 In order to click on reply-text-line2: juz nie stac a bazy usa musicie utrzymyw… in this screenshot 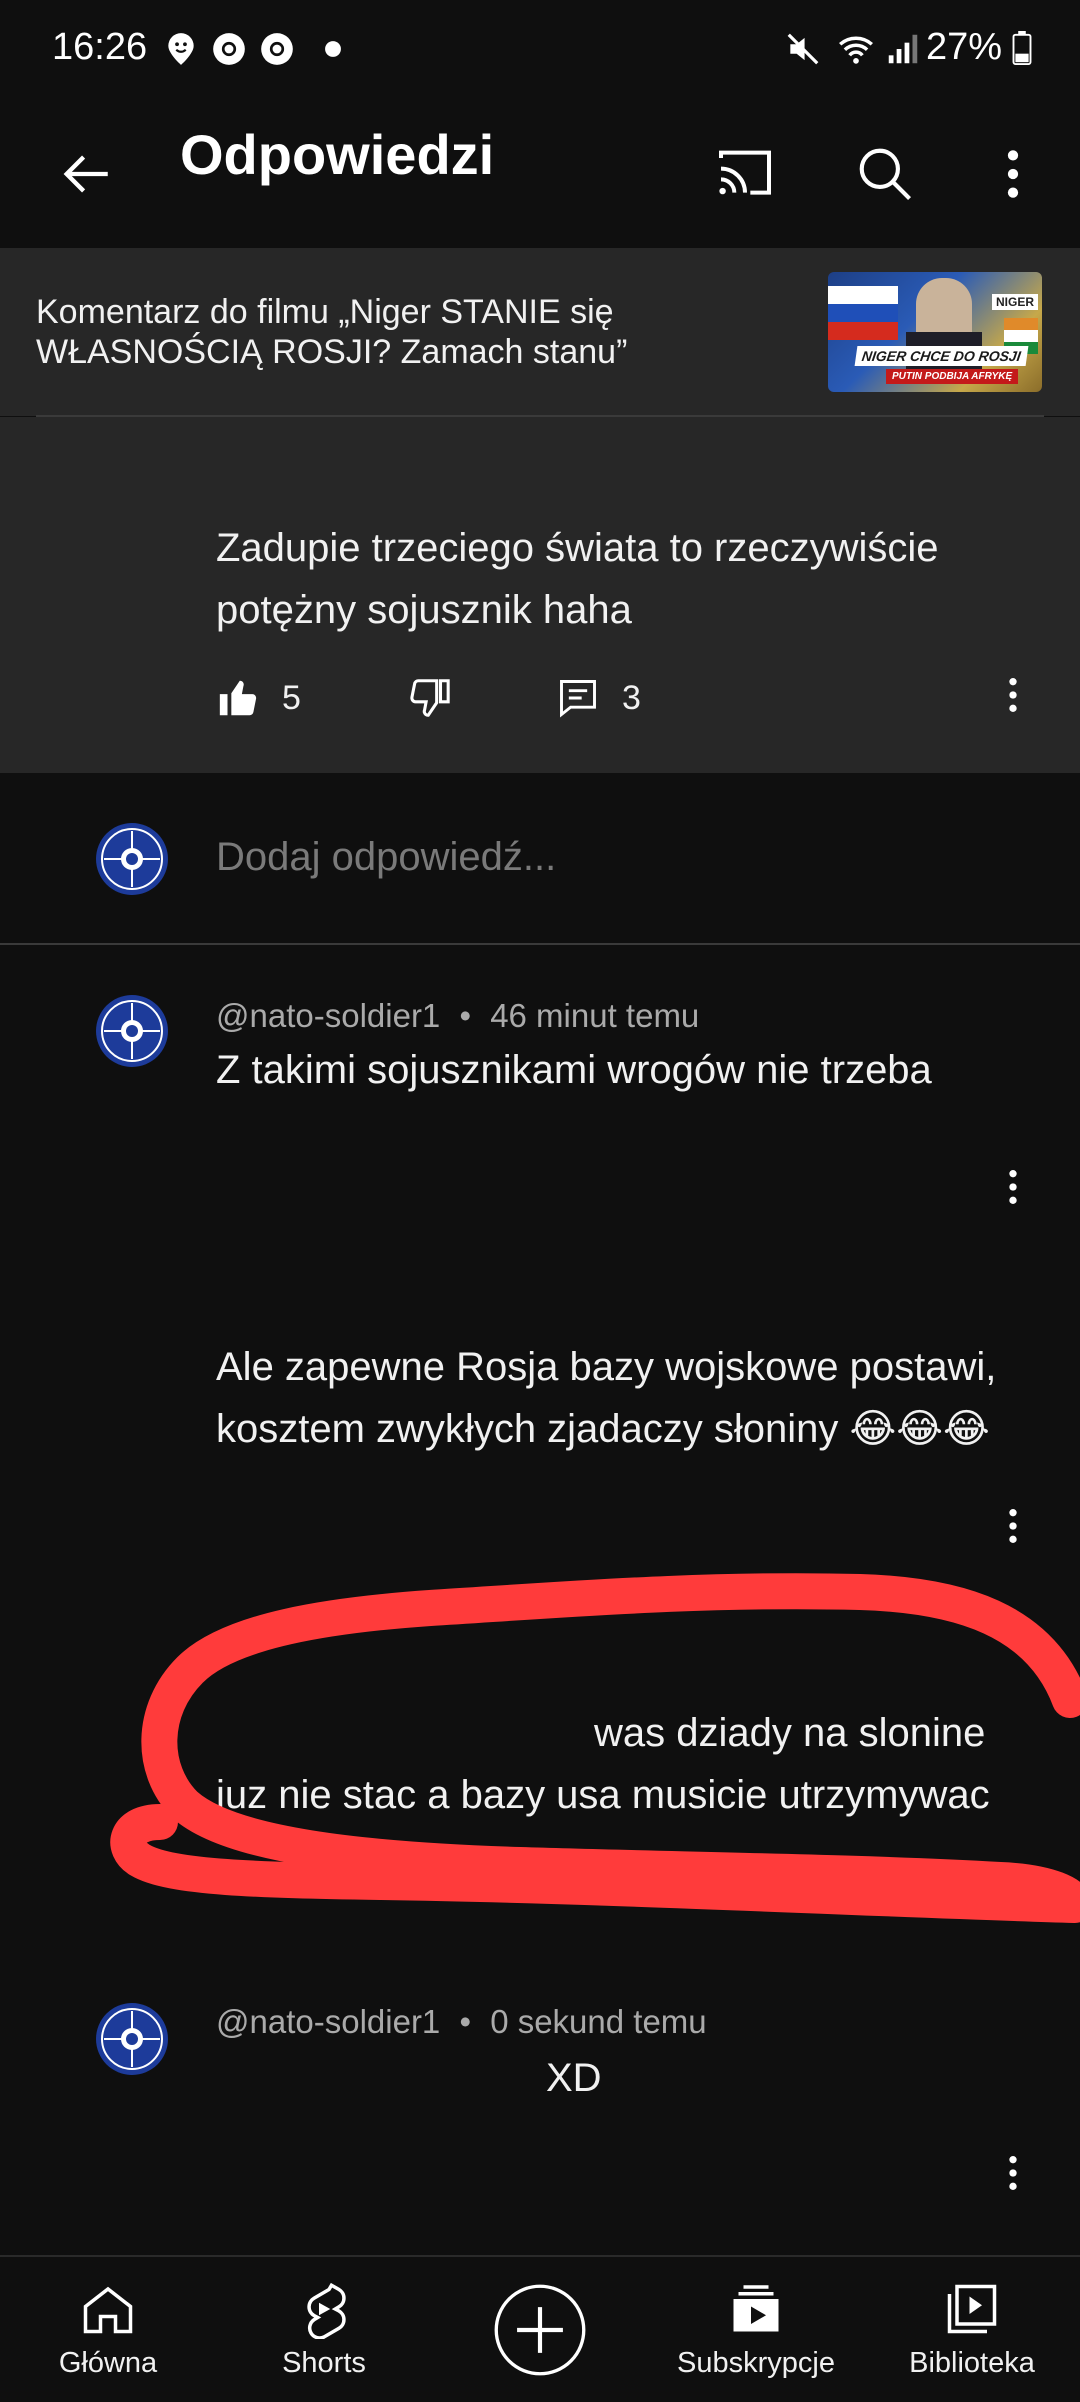, I will do `click(603, 1795)`.